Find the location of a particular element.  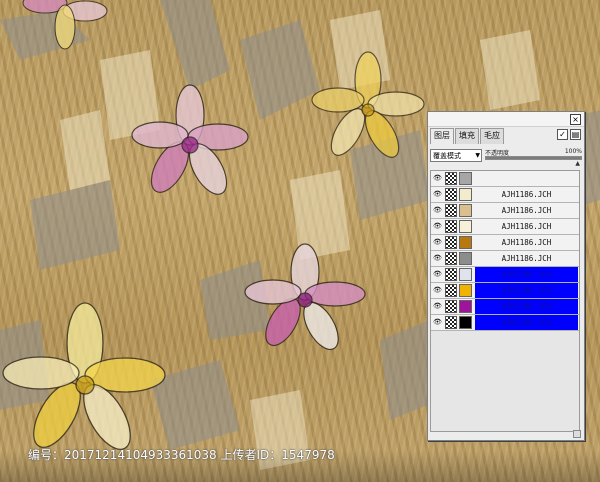

tab-brush: 毛应 is located at coordinates (492, 136).